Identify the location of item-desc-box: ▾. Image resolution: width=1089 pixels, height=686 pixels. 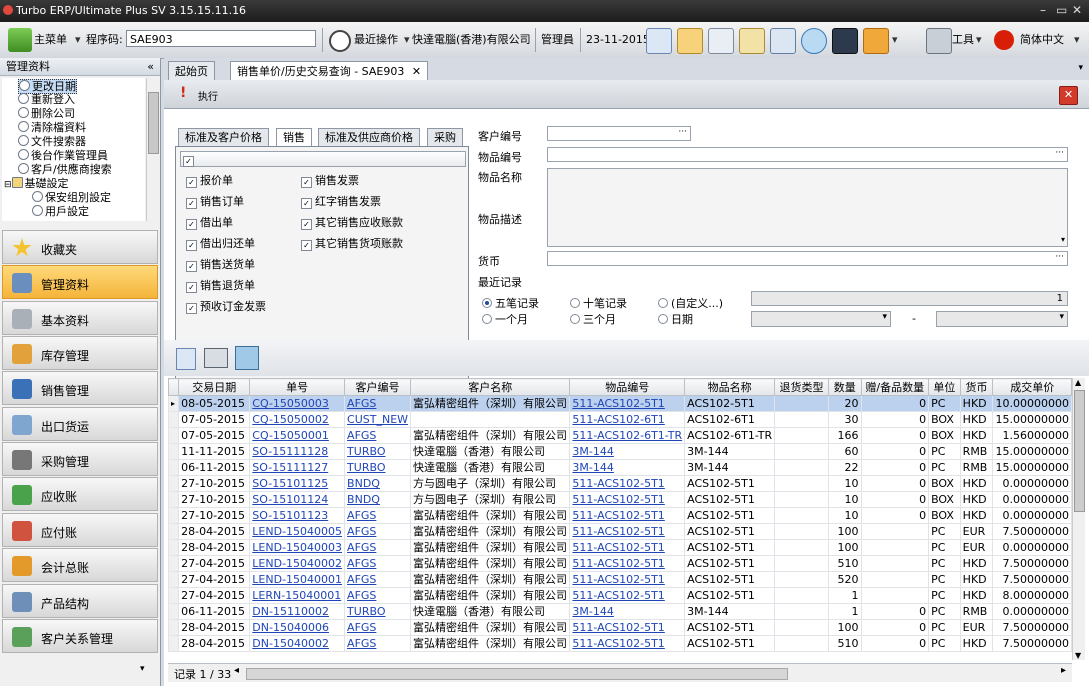
(807, 207).